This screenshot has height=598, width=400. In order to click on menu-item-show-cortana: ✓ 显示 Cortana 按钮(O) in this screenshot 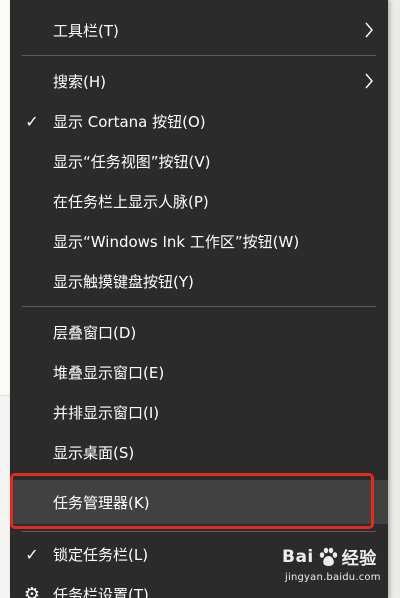, I will do `click(199, 121)`.